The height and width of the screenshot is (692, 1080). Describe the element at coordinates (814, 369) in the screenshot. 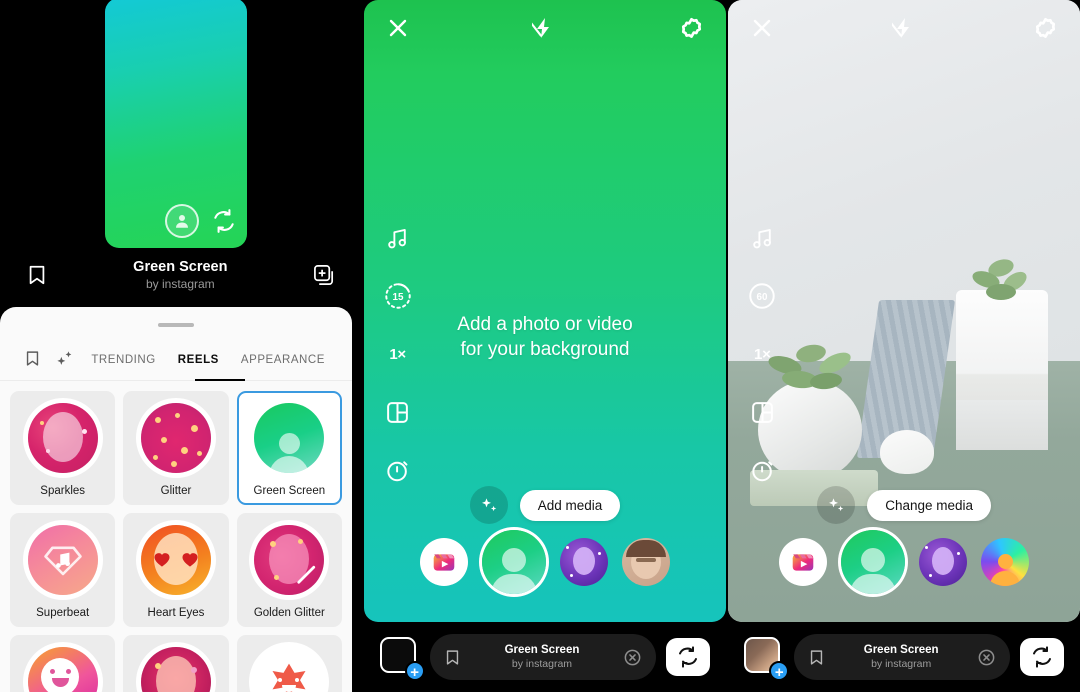

I see `background-succulent-cluster` at that location.